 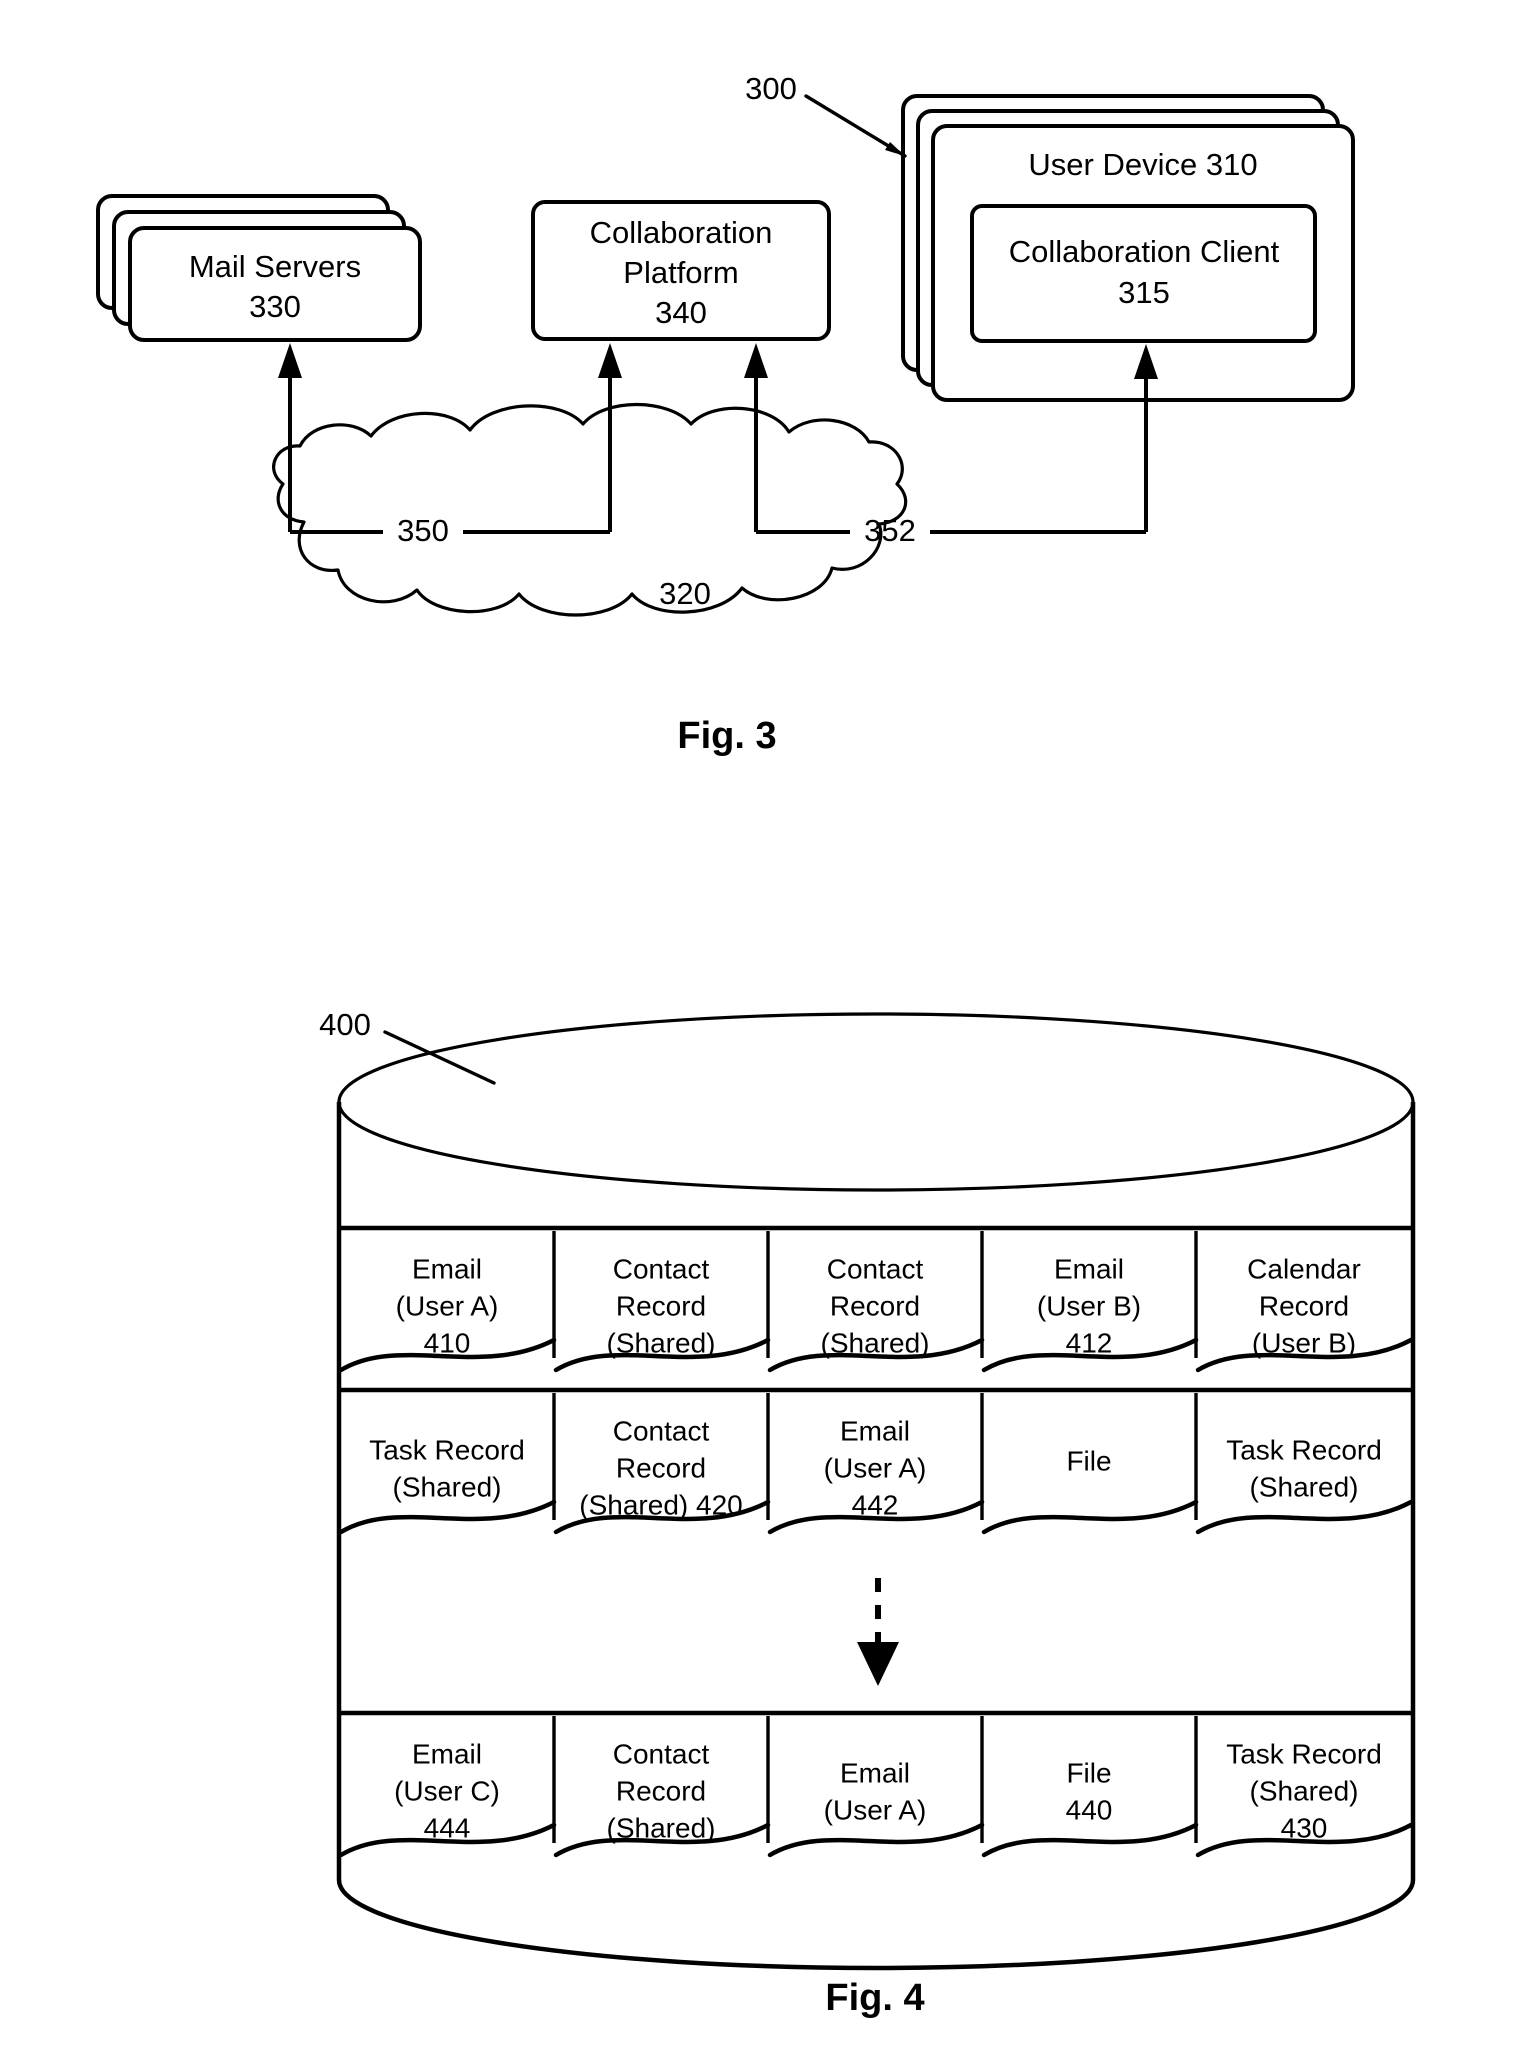 I want to click on arrowhead-mail-servers, so click(x=290, y=360).